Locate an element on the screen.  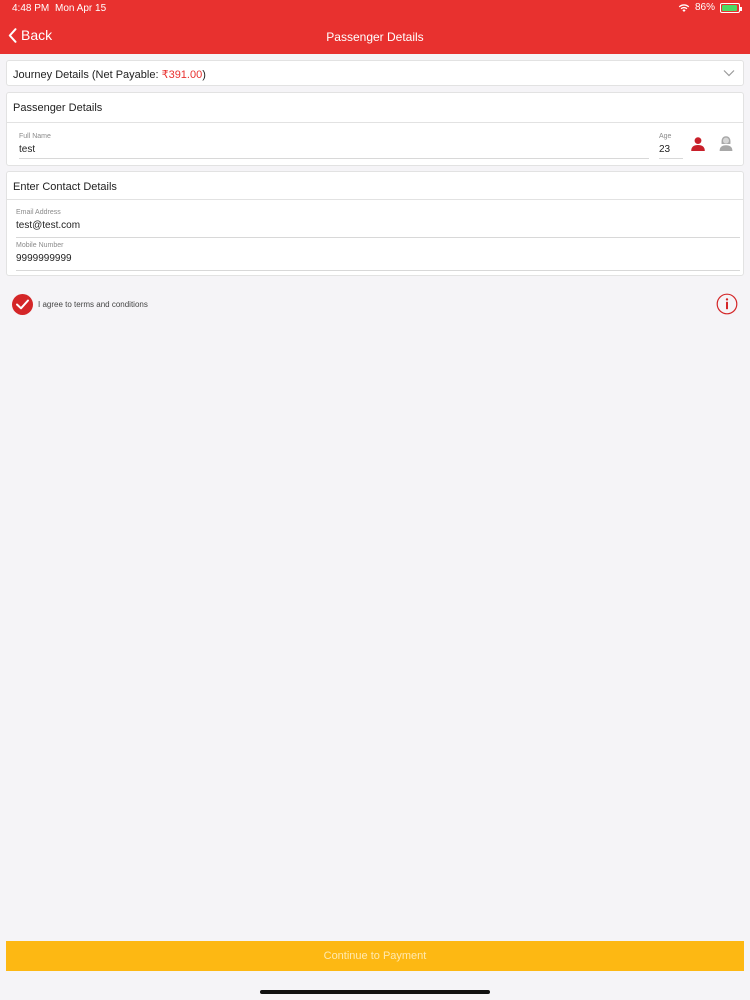
status-bar: 4:48 PM Mon Apr 15 86% is located at coordinates (375, 9).